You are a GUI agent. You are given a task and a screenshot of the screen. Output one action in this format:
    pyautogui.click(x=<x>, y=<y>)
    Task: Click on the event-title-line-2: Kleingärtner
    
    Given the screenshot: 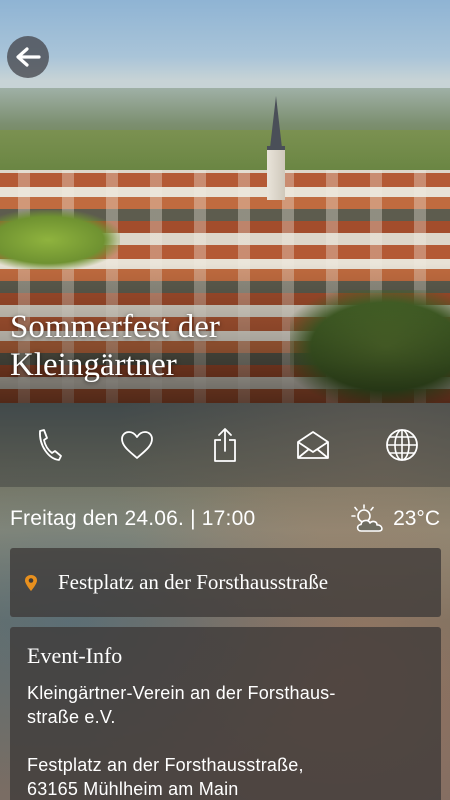 What is the action you would take?
    pyautogui.click(x=93, y=365)
    